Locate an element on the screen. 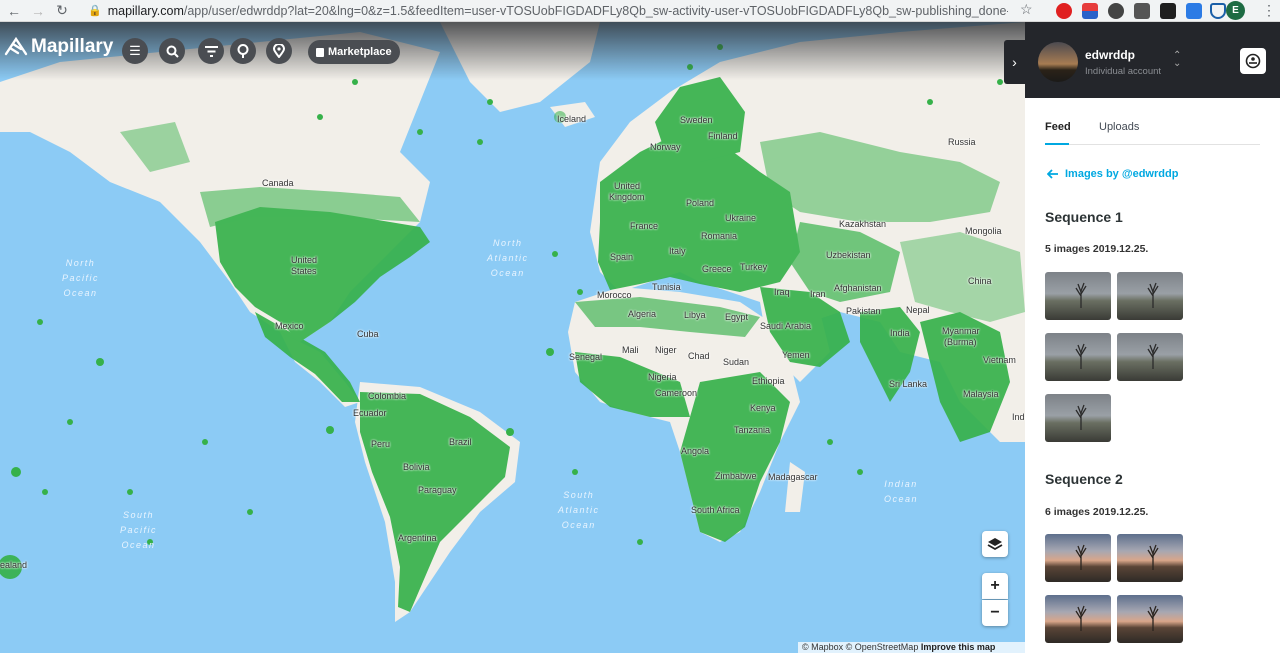  bookmark-star-icon: ☆ is located at coordinates (1026, 9).